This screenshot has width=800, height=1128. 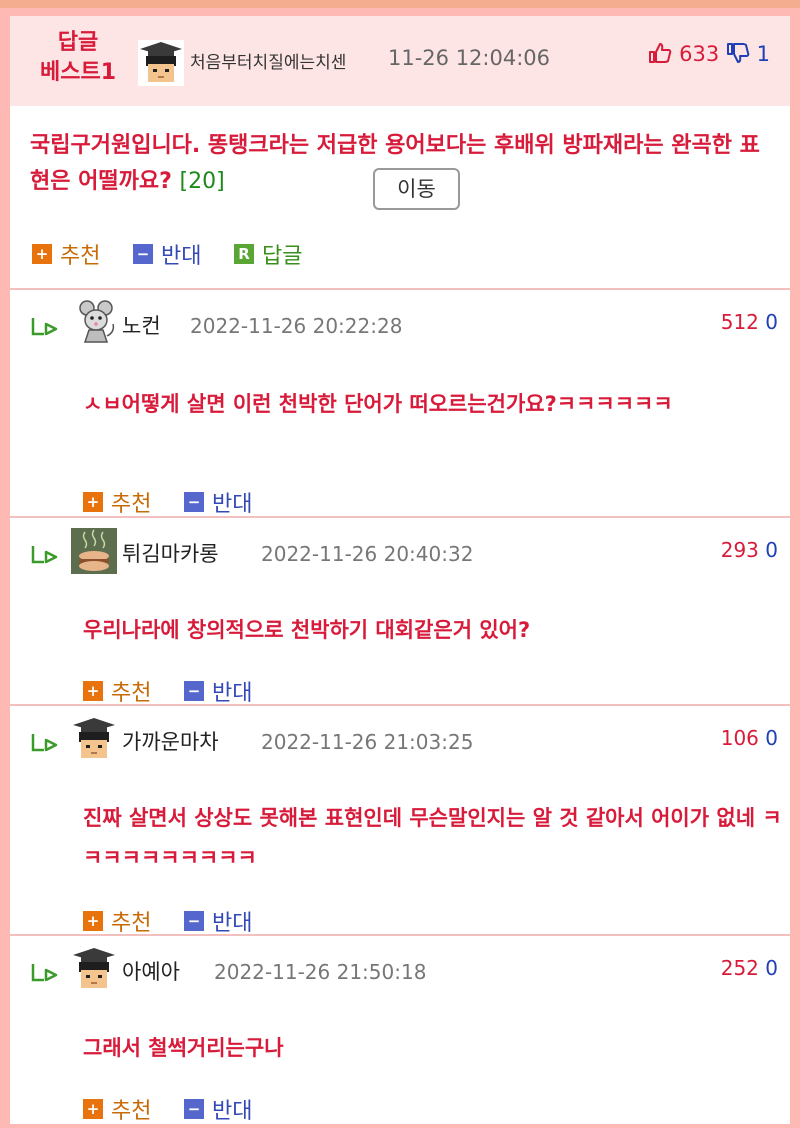 I want to click on move-button: 이동, so click(x=416, y=189).